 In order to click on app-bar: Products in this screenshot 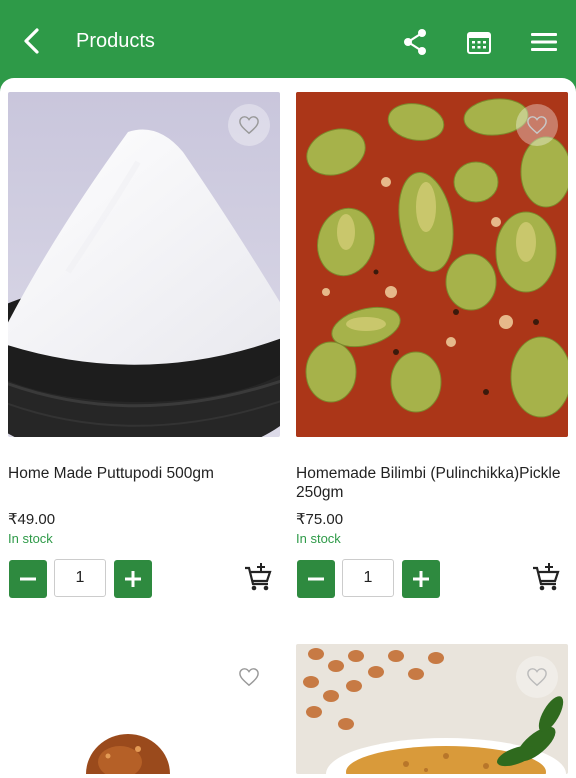, I will do `click(288, 41)`.